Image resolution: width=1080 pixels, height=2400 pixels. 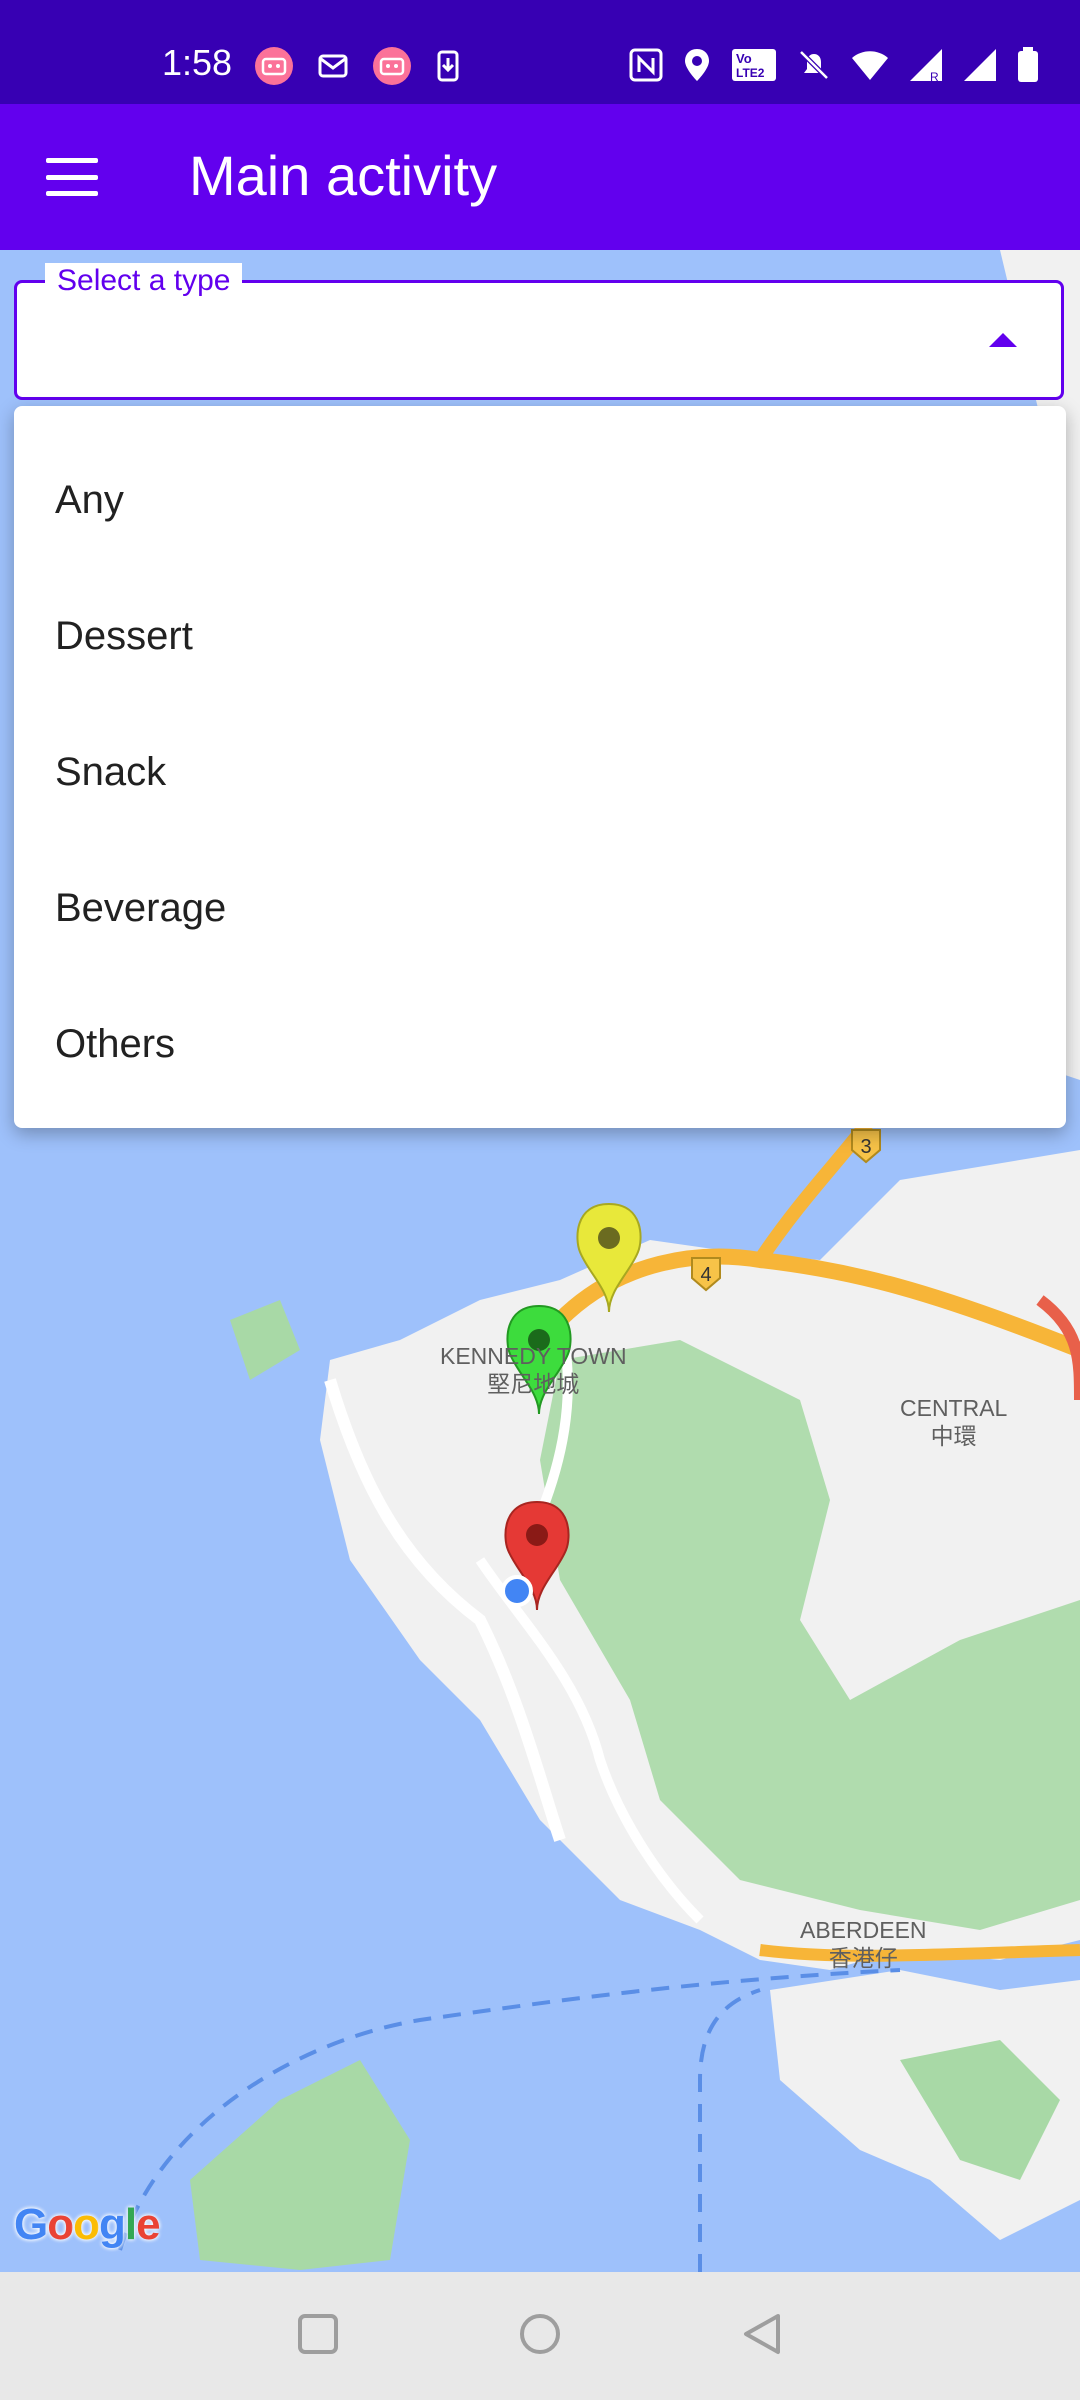 I want to click on volte-icon: VoLTE2, so click(x=754, y=65).